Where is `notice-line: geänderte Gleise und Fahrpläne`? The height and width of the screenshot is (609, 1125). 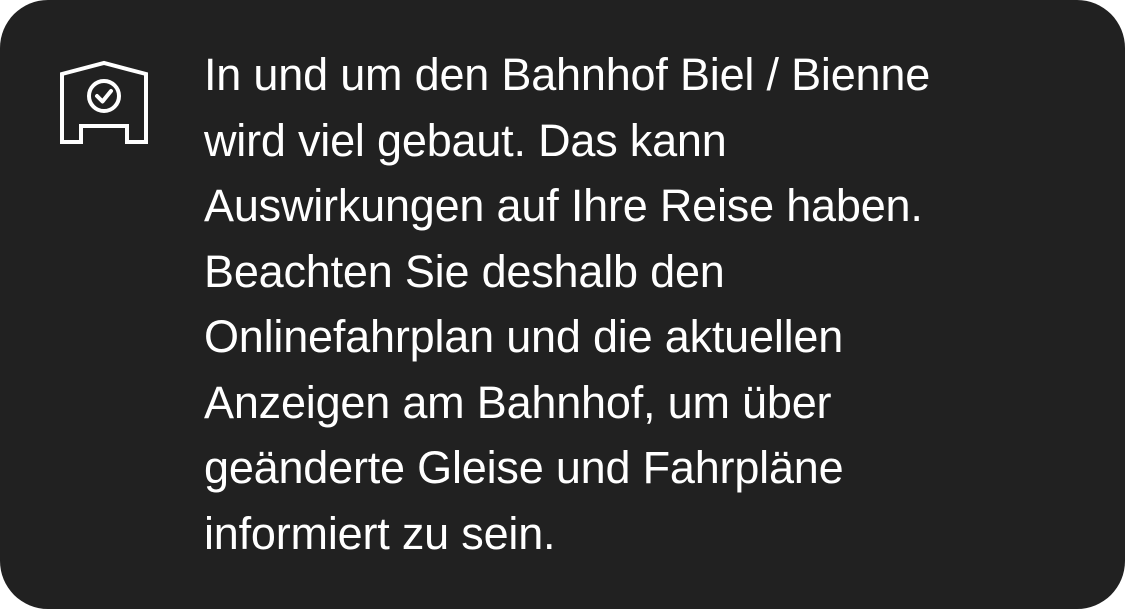 notice-line: geänderte Gleise und Fahrpläne is located at coordinates (524, 467).